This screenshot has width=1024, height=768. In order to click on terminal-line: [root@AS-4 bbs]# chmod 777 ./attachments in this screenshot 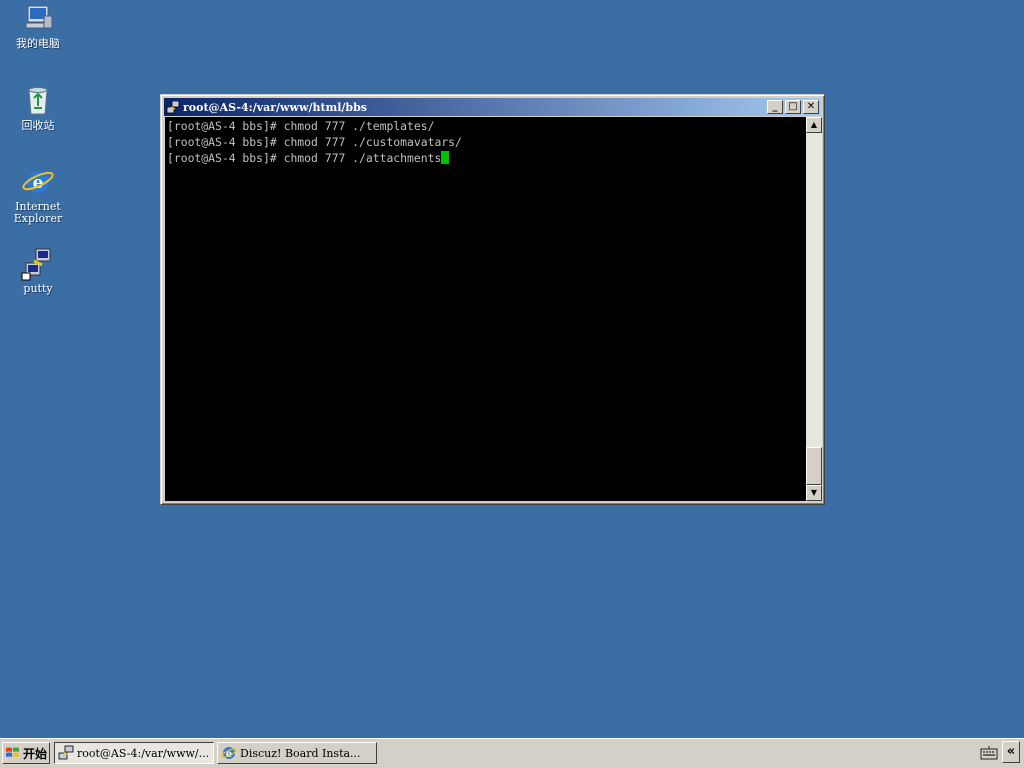, I will do `click(485, 158)`.